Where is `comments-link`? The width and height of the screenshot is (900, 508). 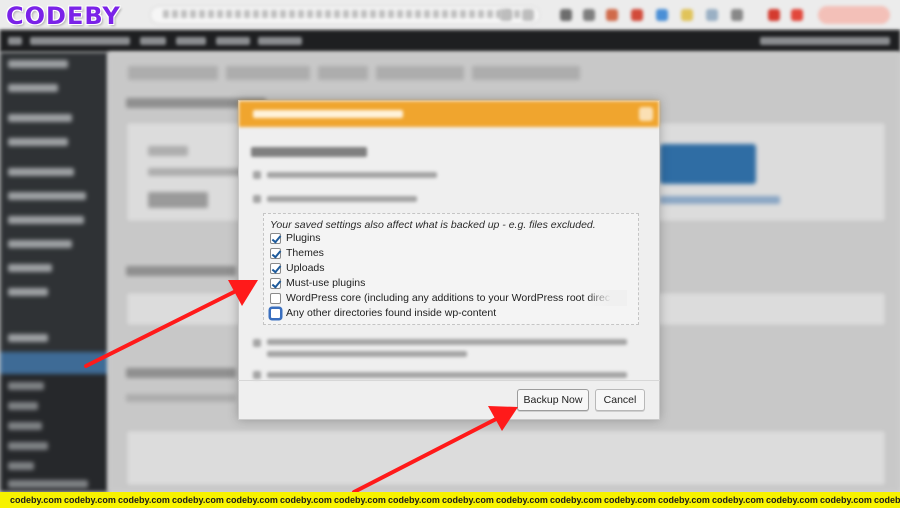 comments-link is located at coordinates (191, 41).